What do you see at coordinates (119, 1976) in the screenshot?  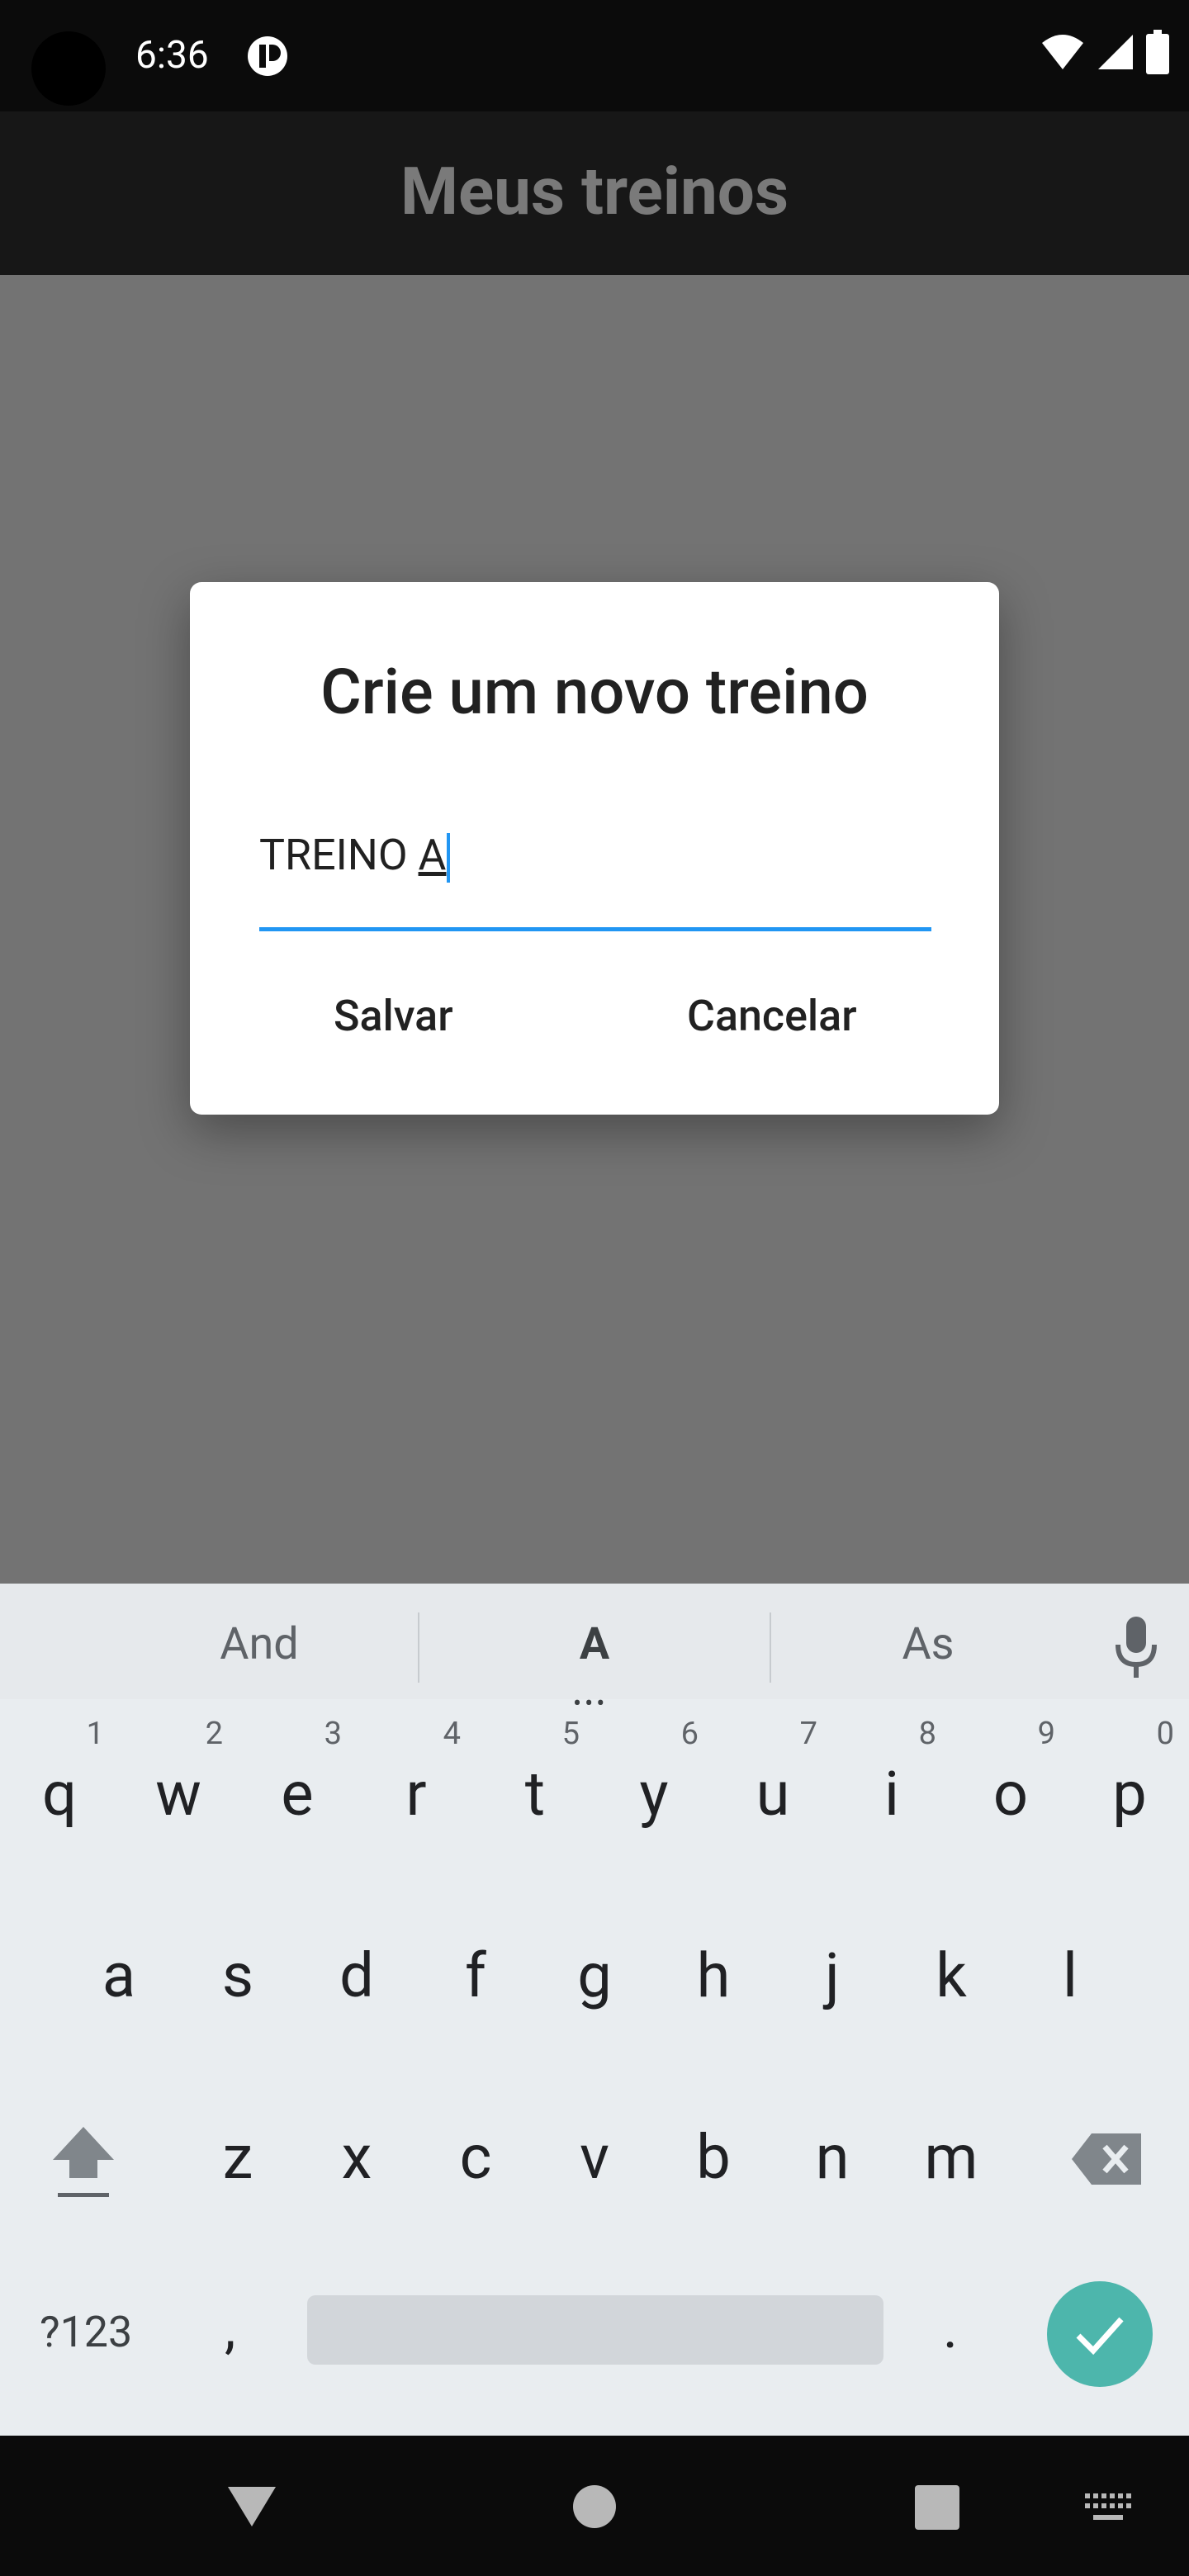 I see `key-label: a` at bounding box center [119, 1976].